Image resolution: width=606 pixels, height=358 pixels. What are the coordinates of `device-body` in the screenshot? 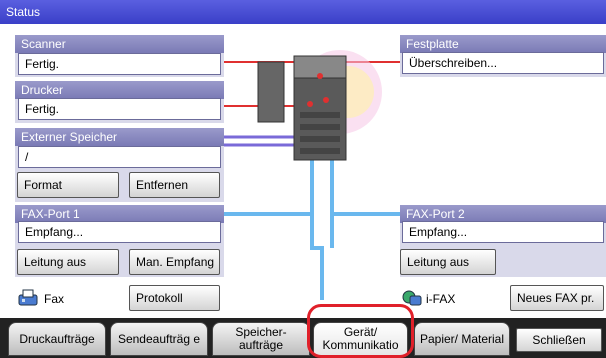 It's located at (320, 119).